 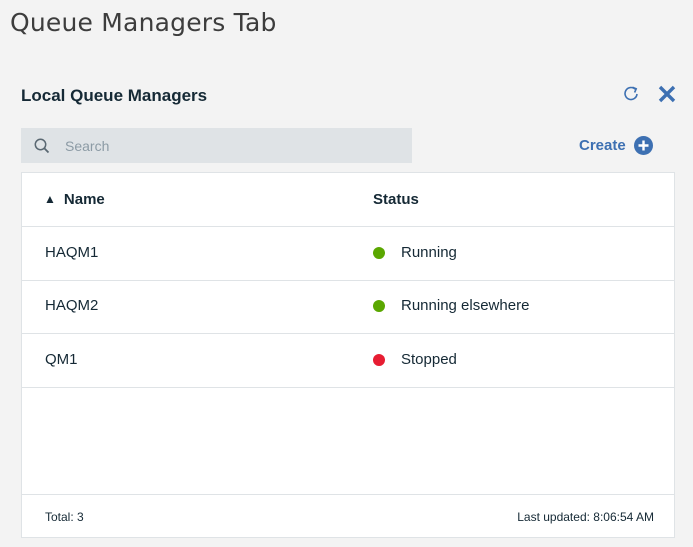 What do you see at coordinates (631, 94) in the screenshot?
I see `refresh-icon` at bounding box center [631, 94].